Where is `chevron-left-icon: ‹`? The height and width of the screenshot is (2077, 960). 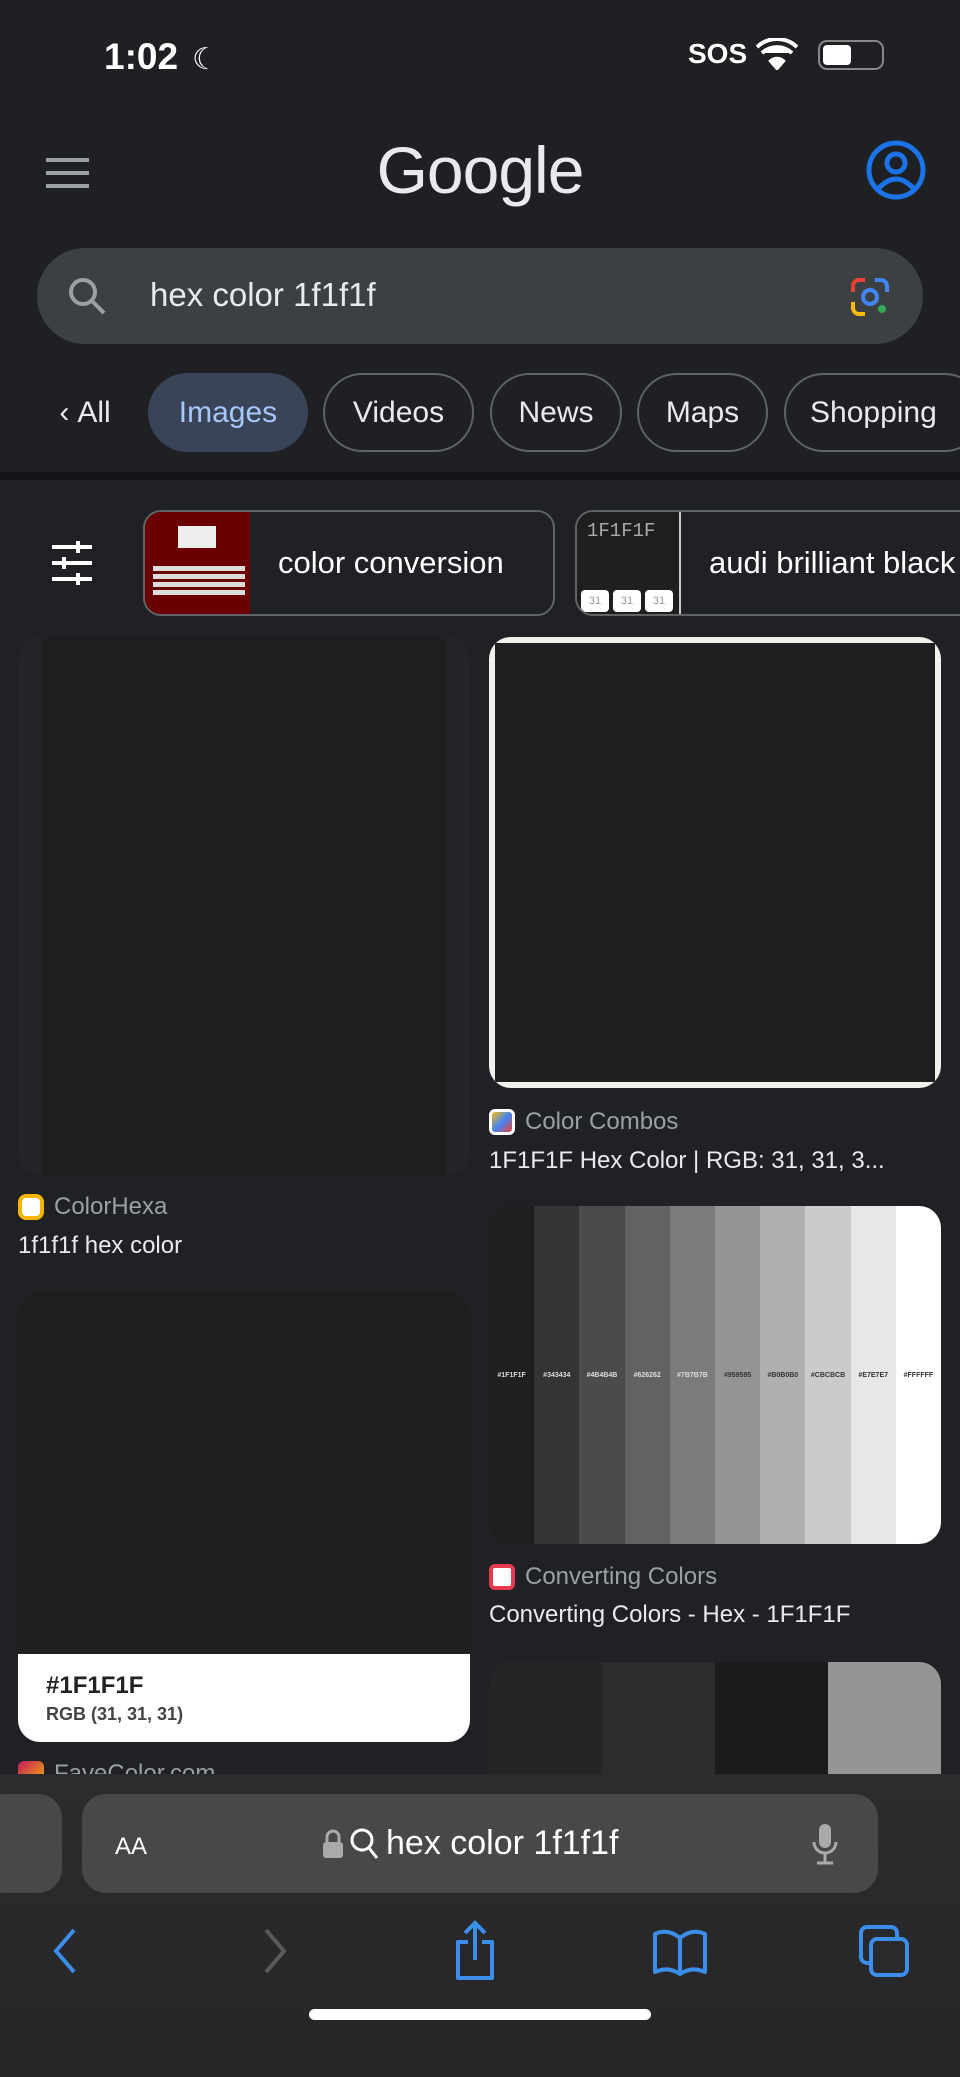 chevron-left-icon: ‹ is located at coordinates (64, 412).